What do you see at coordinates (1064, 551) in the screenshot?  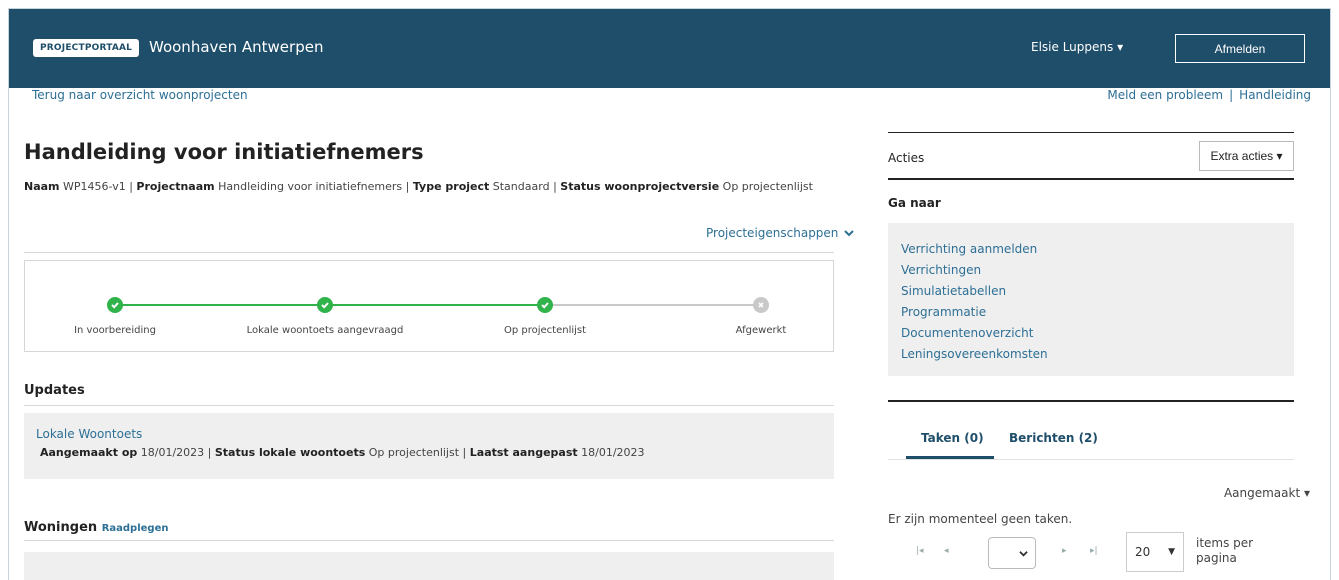 I see `next-page-icon: ▸` at bounding box center [1064, 551].